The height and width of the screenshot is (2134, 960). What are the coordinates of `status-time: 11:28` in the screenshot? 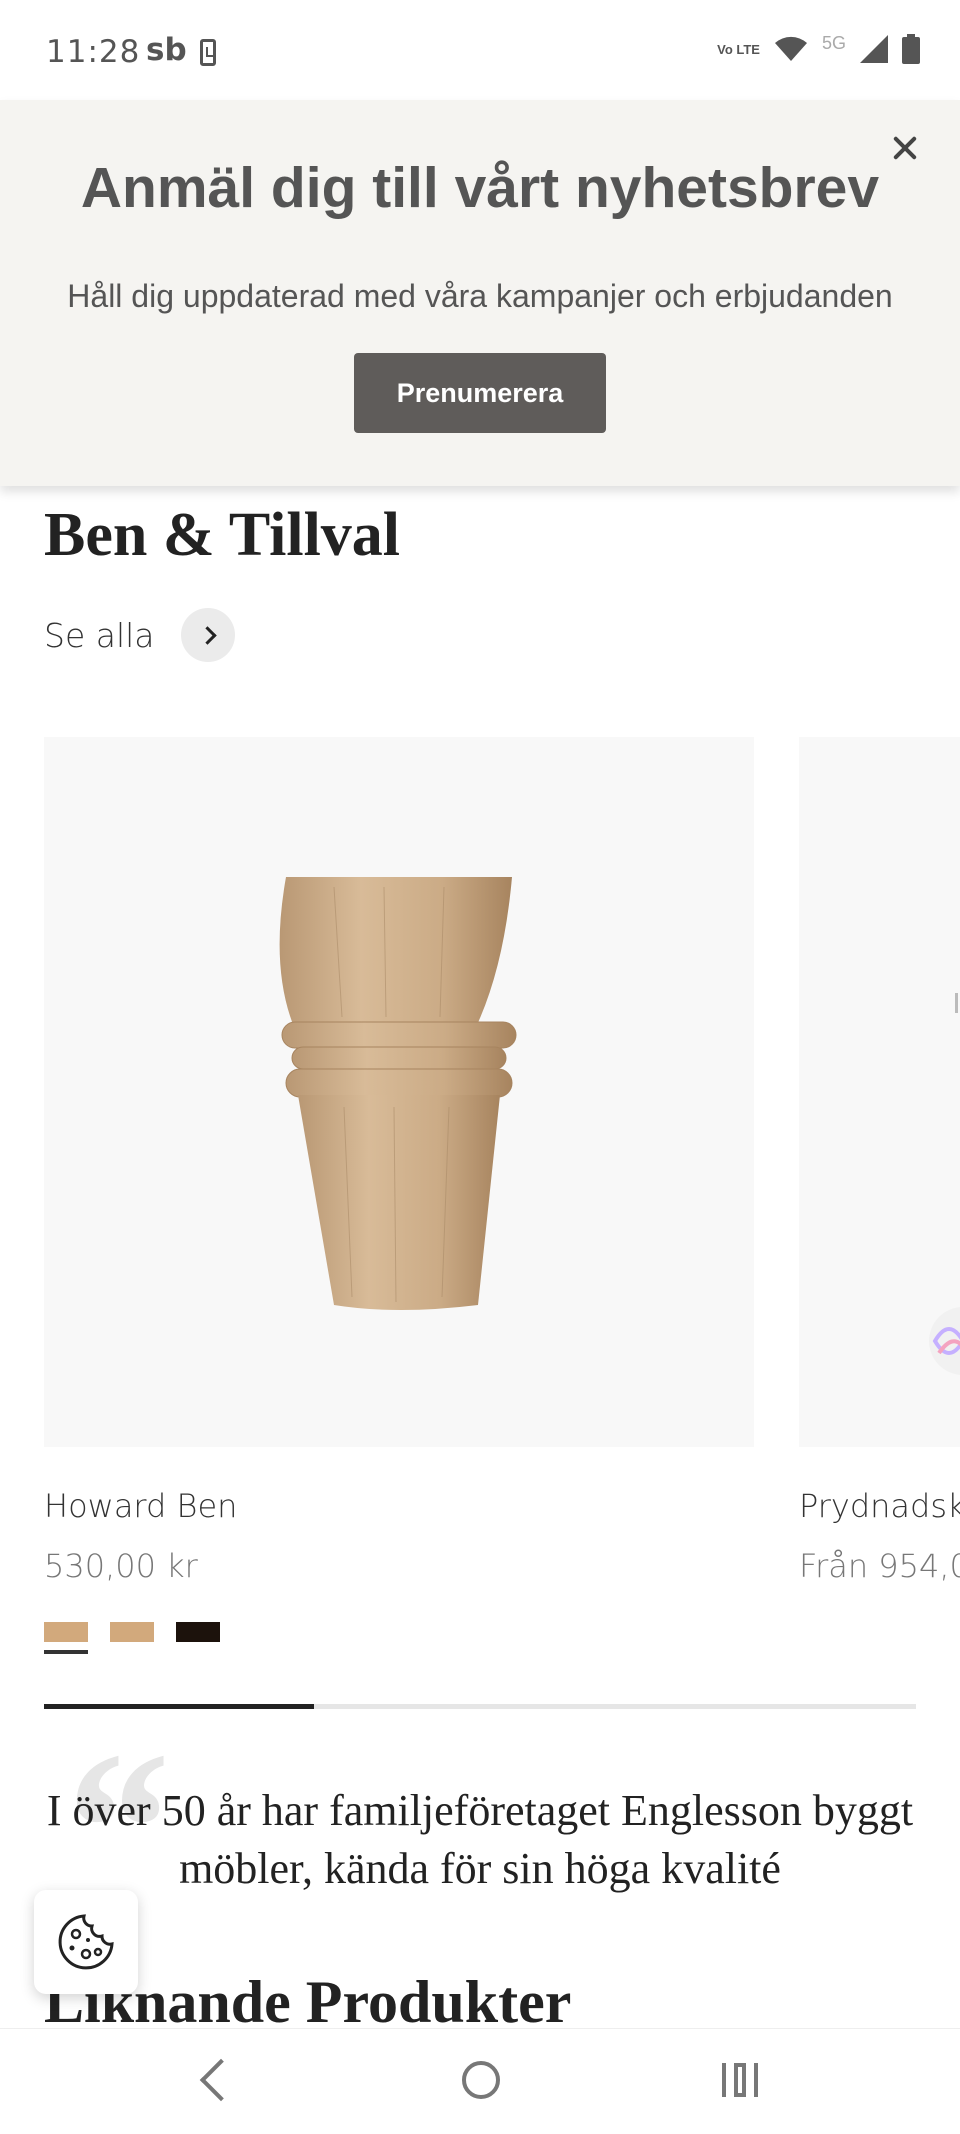 It's located at (93, 52).